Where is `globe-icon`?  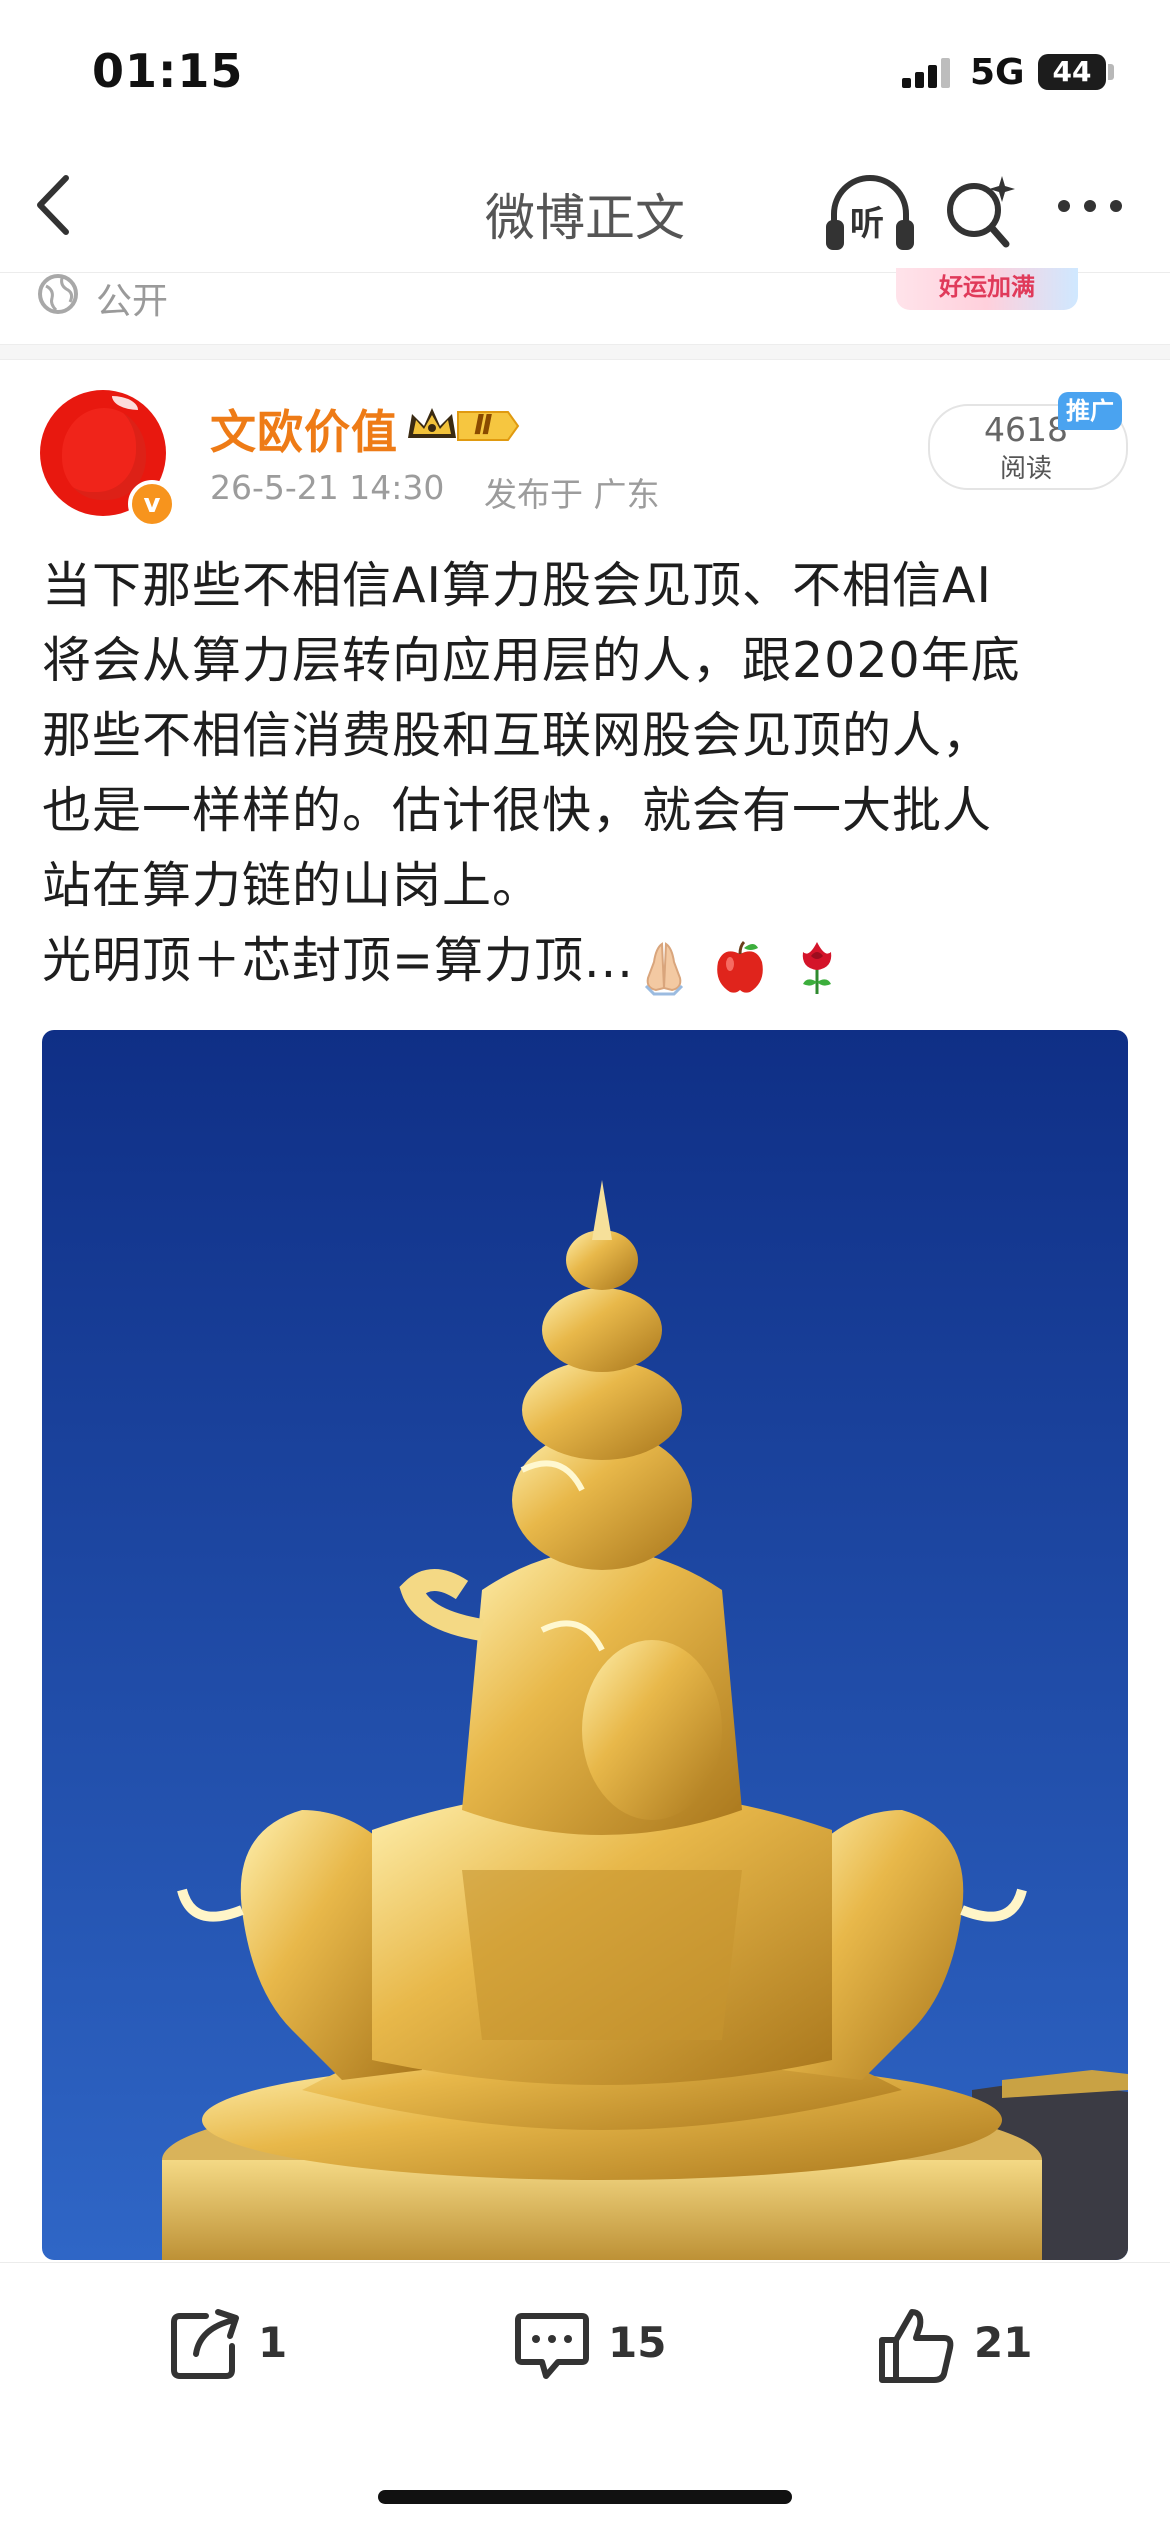
globe-icon is located at coordinates (58, 294).